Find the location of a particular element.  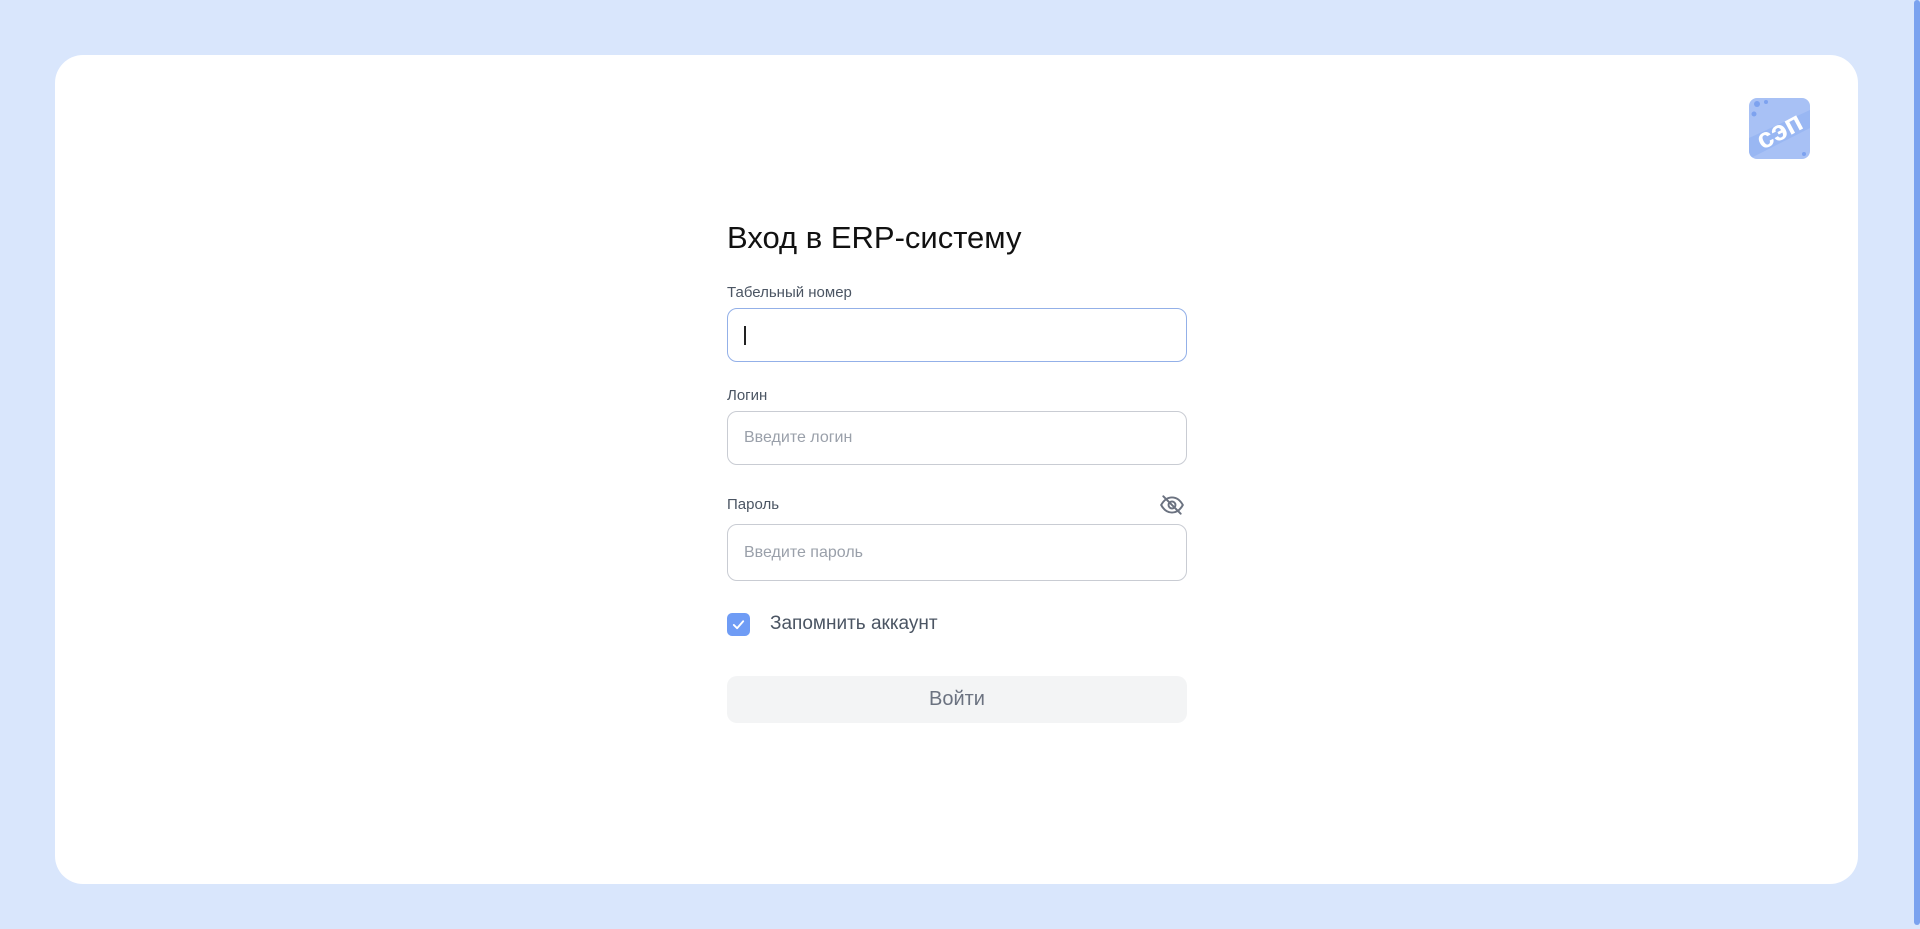

password-field is located at coordinates (957, 552).